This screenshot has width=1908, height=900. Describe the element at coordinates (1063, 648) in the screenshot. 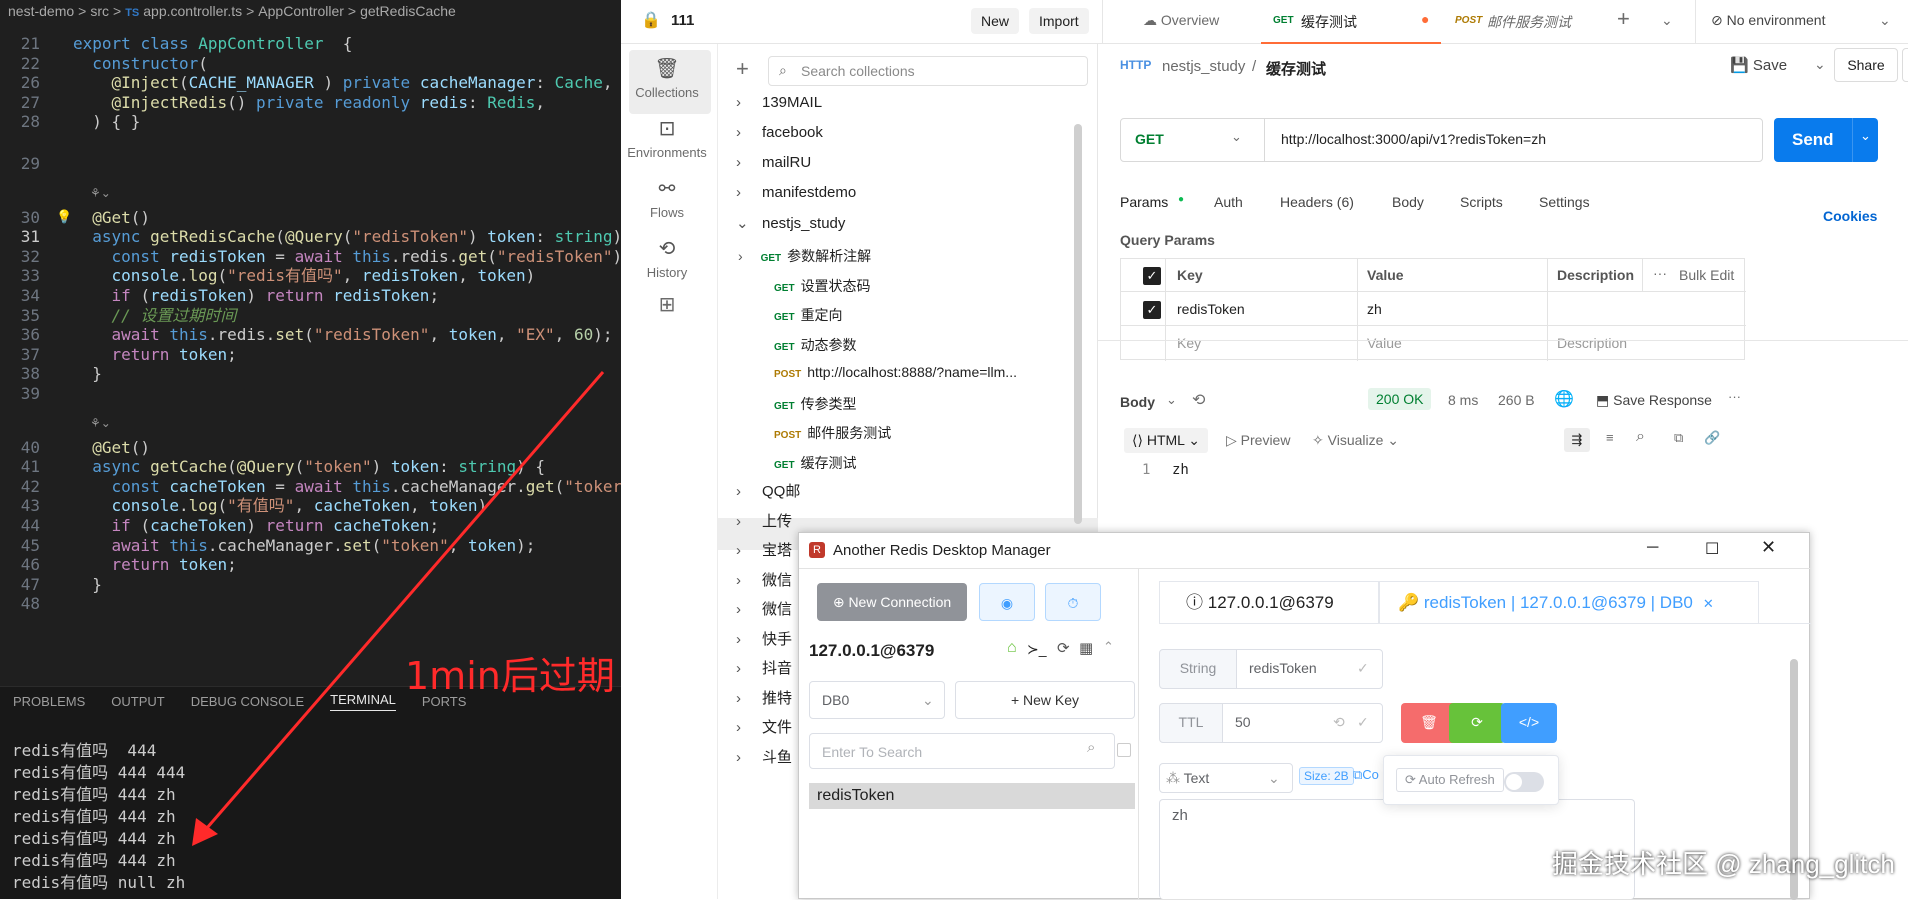

I see `refresh-icon: ⟳` at that location.